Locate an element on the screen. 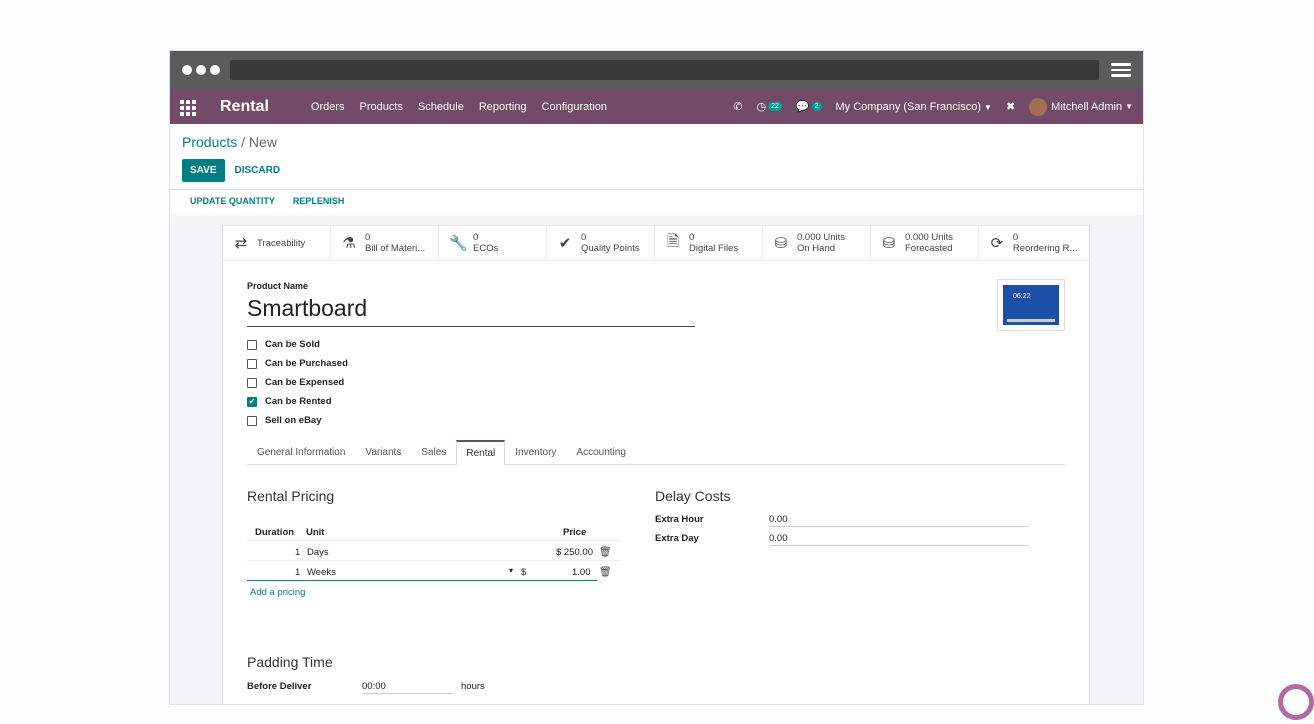 The image size is (1314, 724). user-menu: Mitchell Admin ▼ is located at coordinates (1081, 106).